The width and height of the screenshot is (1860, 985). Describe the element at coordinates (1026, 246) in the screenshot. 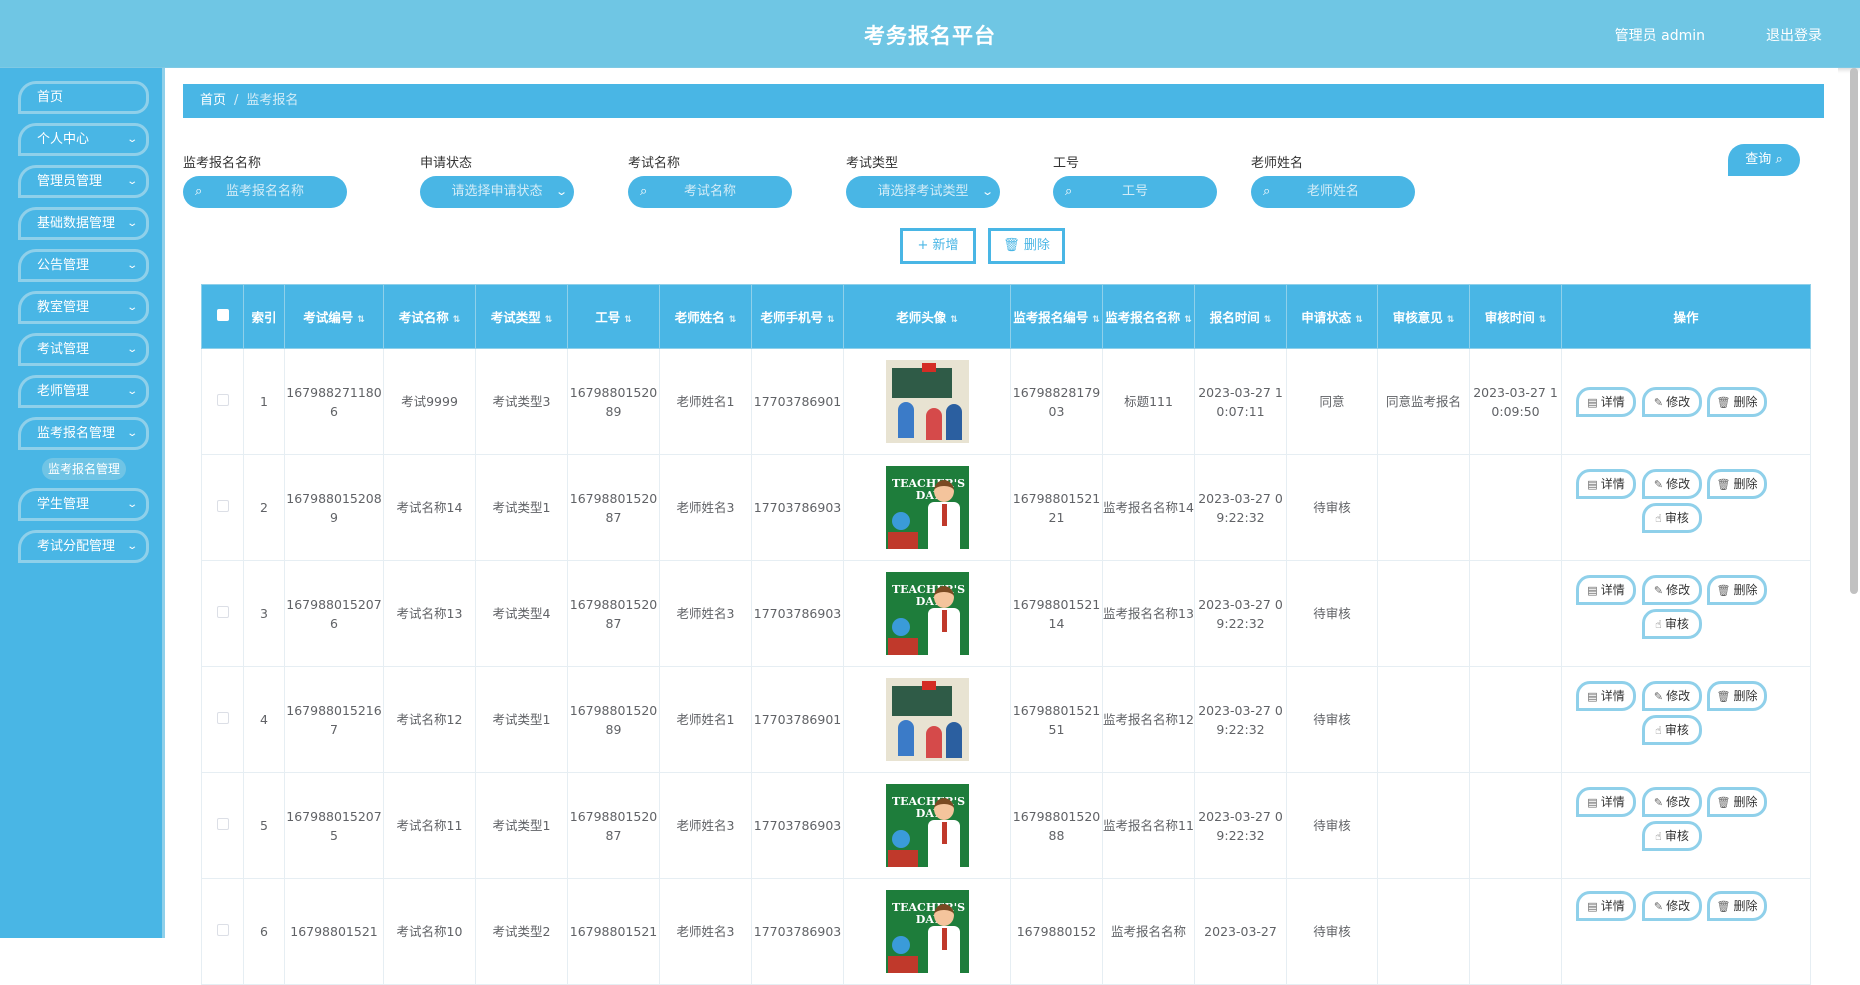

I see `delete-selected-button: 🗑︎ 删除` at that location.